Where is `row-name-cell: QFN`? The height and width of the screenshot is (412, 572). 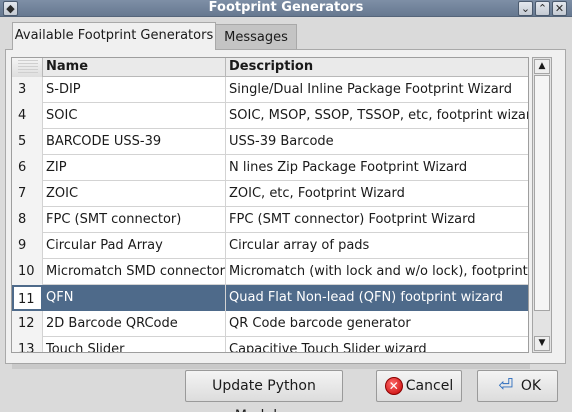 row-name-cell: QFN is located at coordinates (134, 298).